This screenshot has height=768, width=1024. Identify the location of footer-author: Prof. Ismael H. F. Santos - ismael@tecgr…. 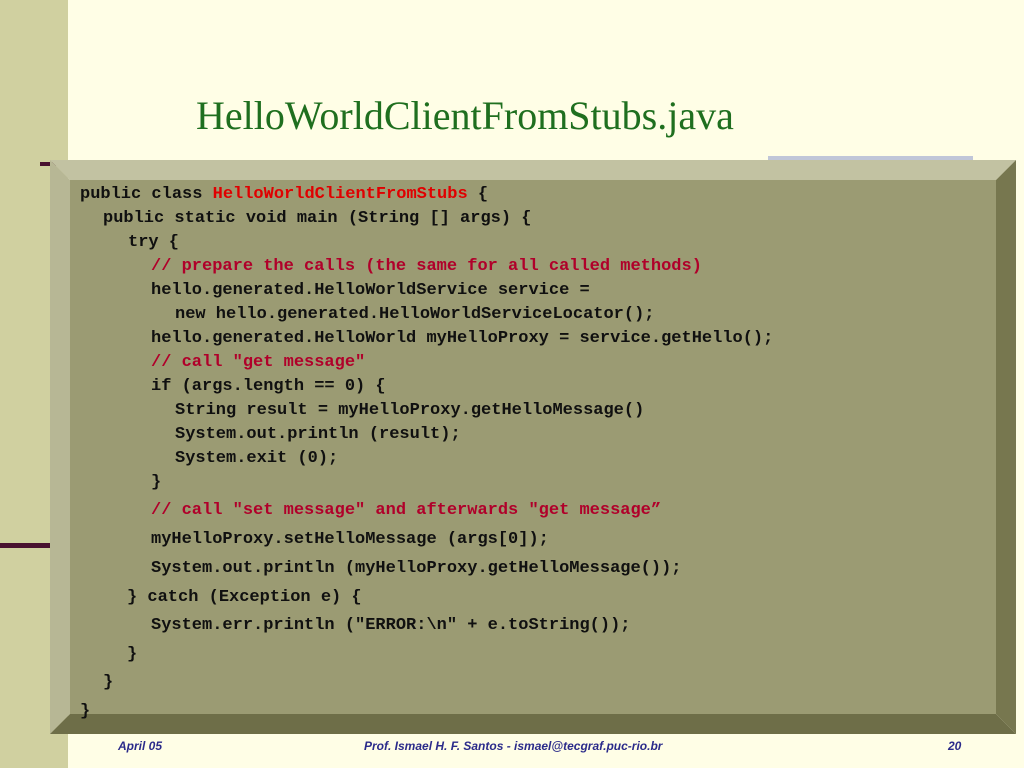
(513, 746).